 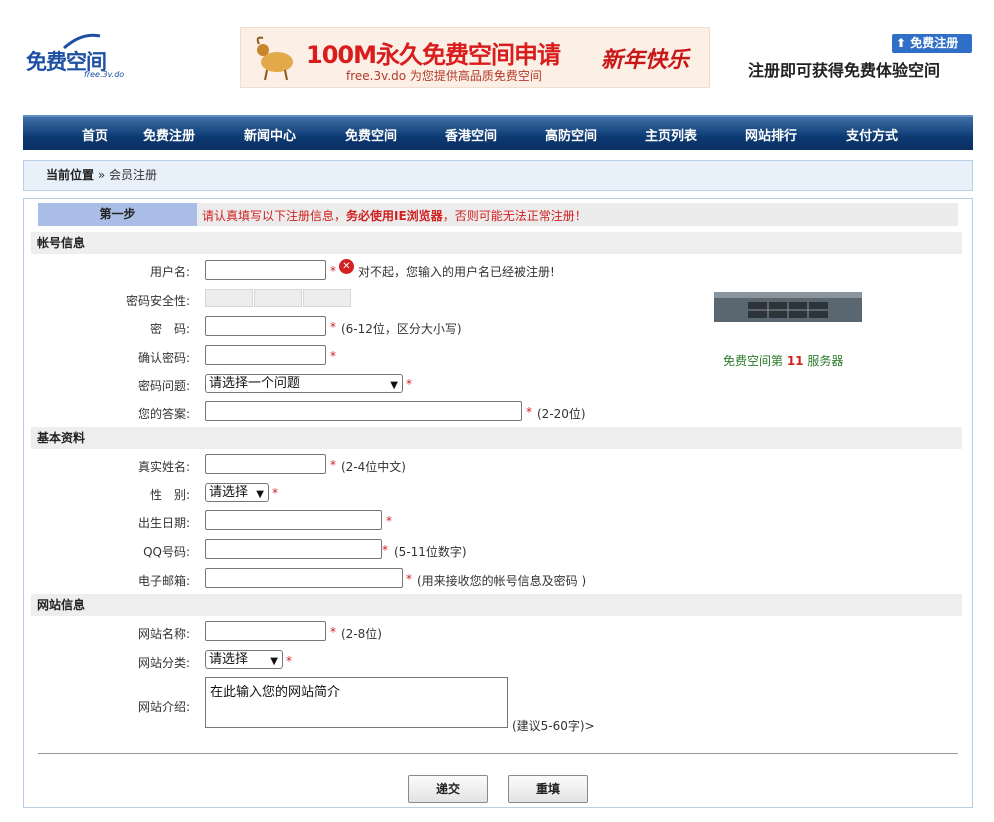 I want to click on qq-input, so click(x=293, y=549).